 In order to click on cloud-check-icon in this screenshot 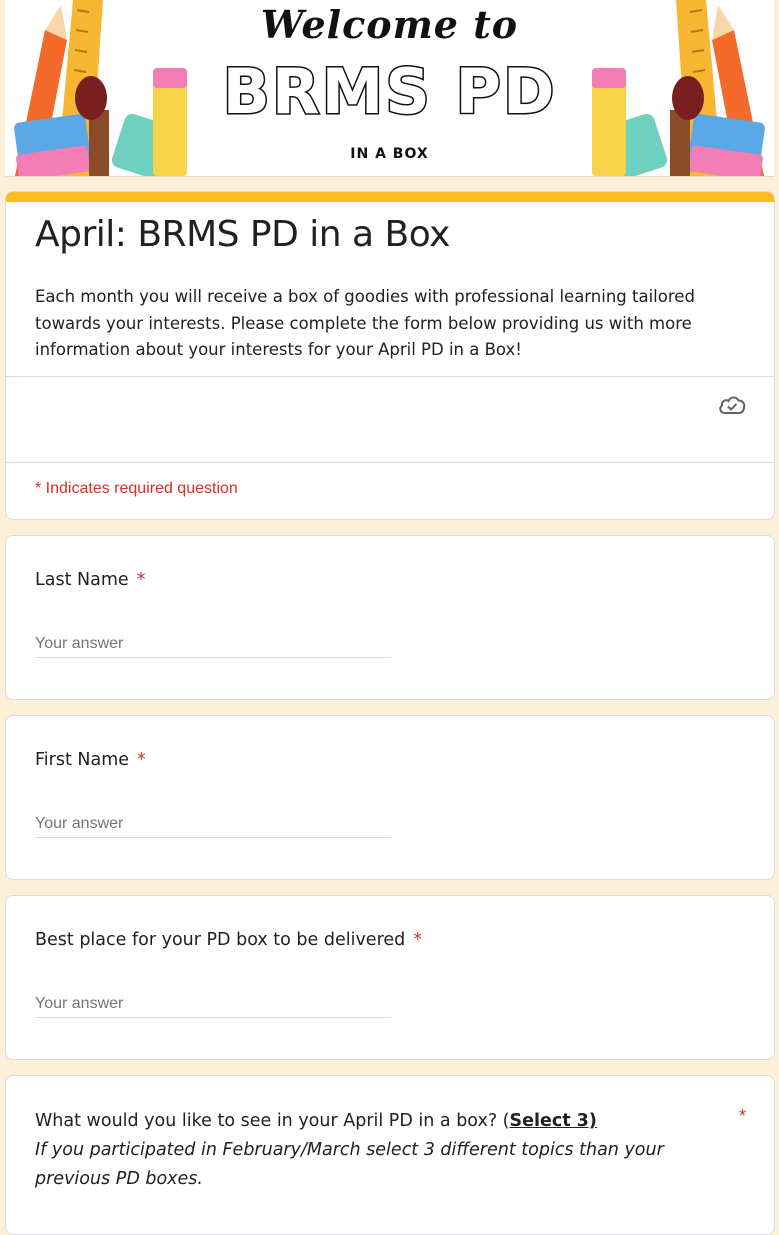, I will do `click(732, 405)`.